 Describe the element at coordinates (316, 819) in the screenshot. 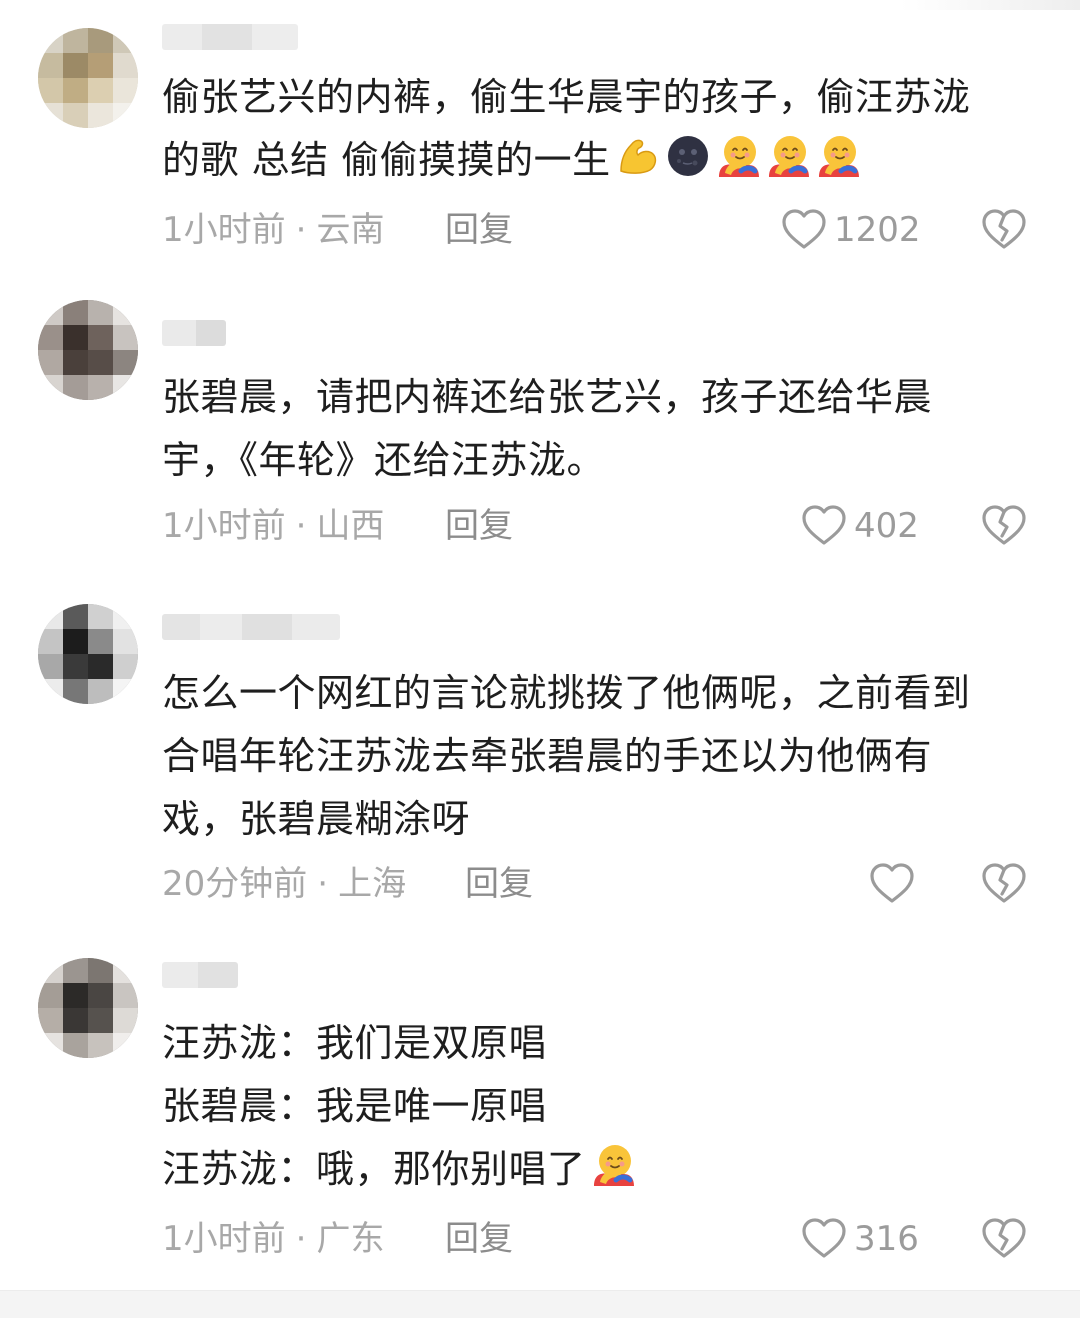

I see `comment-line: 戏，张碧晨糊涂呀` at that location.